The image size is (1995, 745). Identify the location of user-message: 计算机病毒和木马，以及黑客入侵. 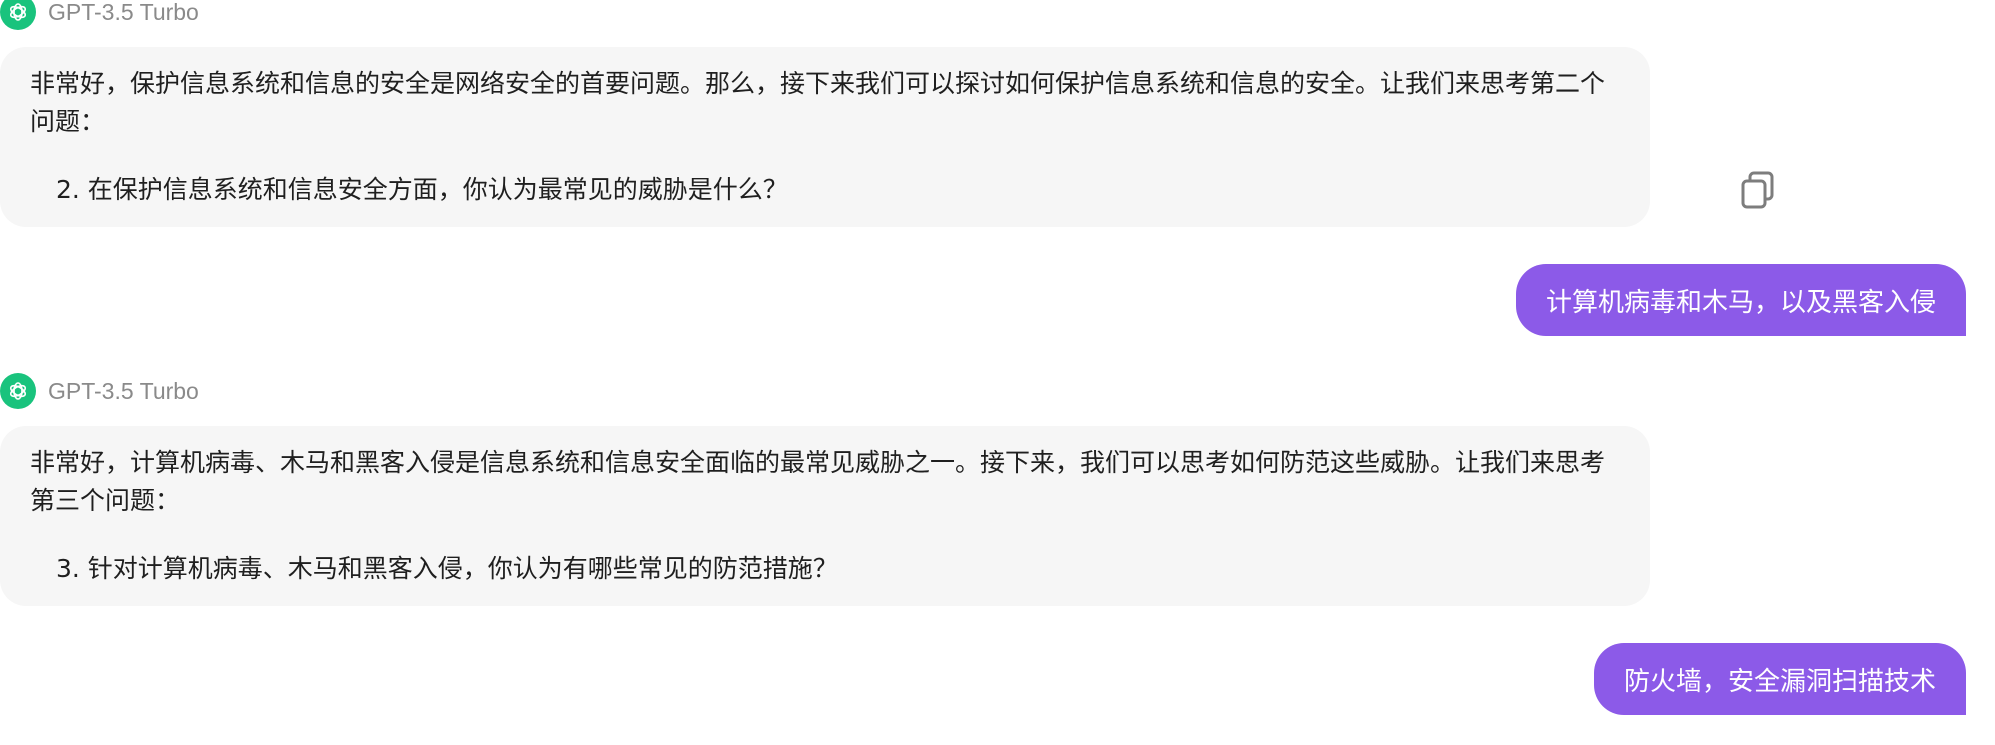
(1740, 300).